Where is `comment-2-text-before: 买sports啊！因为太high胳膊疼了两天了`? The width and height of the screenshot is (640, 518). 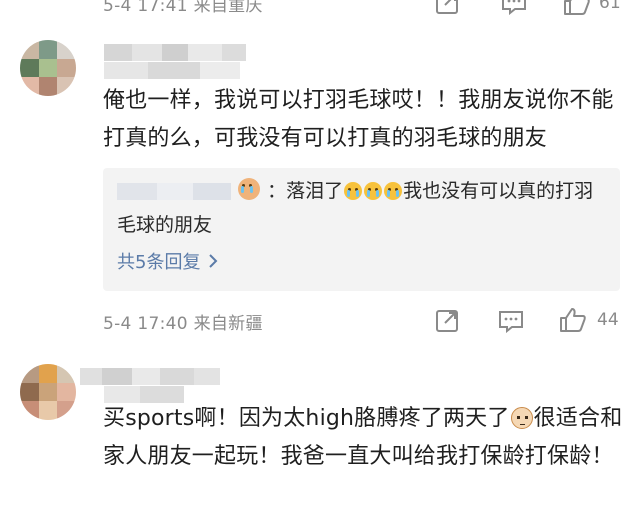 comment-2-text-before: 买sports啊！因为太high胳膊疼了两天了 is located at coordinates (306, 418).